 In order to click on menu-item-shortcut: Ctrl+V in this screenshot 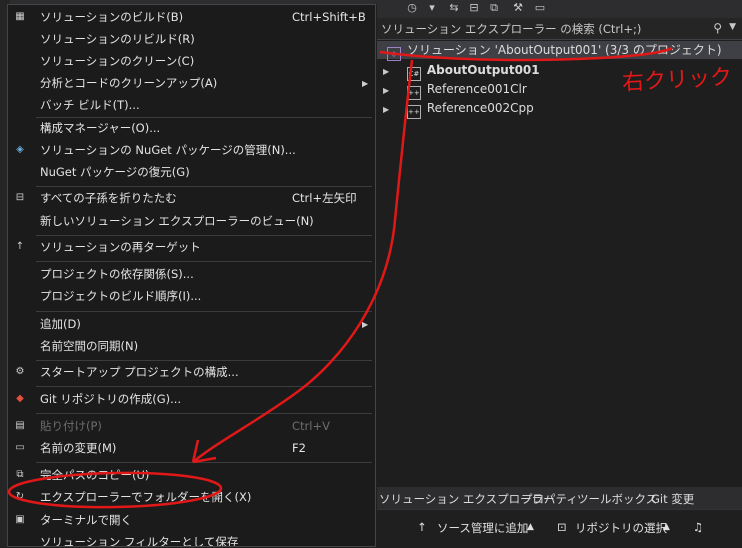, I will do `click(311, 426)`.